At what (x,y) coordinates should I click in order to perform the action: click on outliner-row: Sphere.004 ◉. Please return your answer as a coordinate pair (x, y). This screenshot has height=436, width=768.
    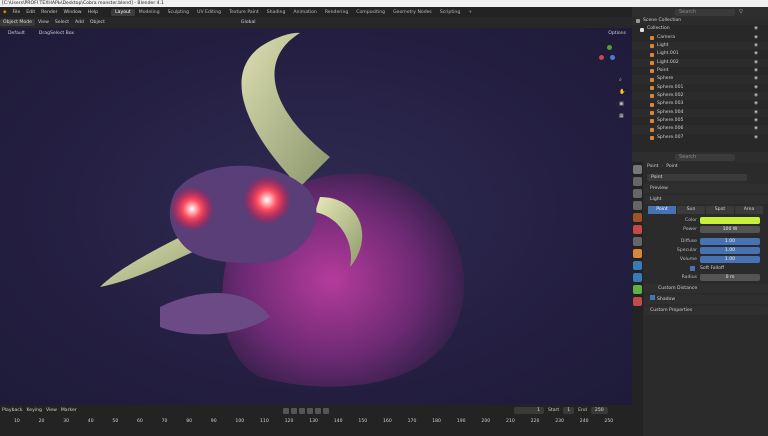
    Looking at the image, I should click on (700, 113).